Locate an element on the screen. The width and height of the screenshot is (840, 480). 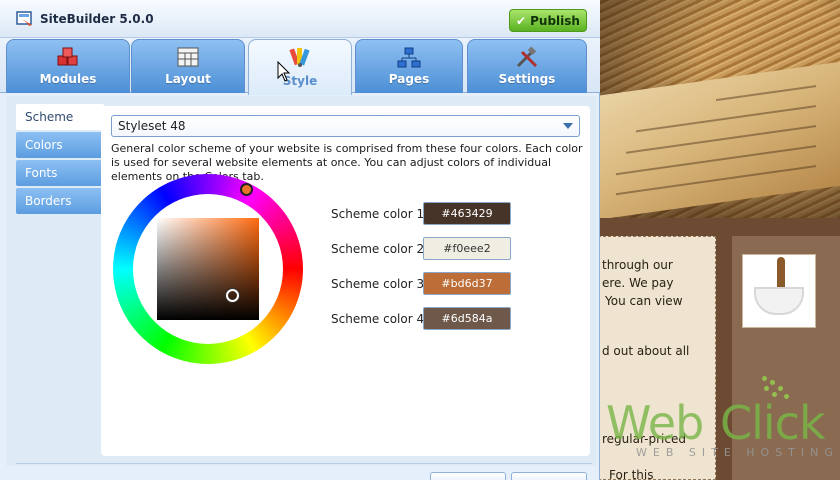
sidebar-item-fonts: Fonts is located at coordinates (60, 173).